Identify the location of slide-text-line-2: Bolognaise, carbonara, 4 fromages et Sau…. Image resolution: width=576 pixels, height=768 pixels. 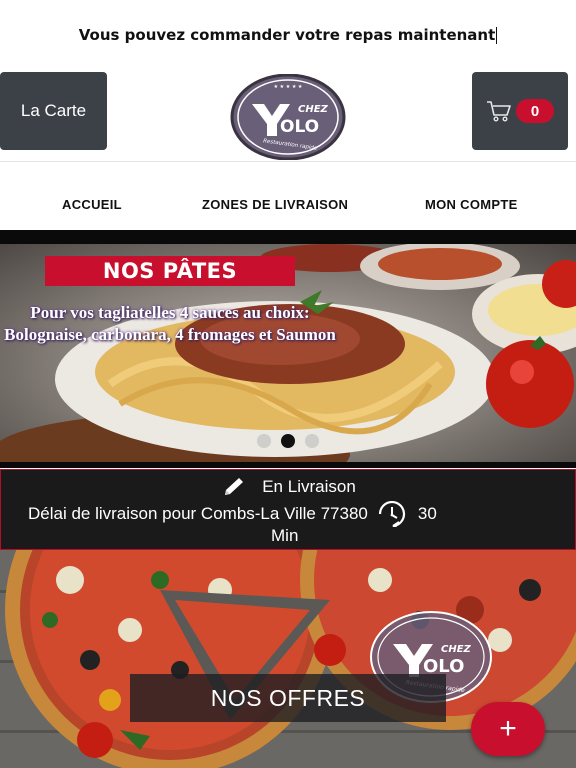
(170, 334).